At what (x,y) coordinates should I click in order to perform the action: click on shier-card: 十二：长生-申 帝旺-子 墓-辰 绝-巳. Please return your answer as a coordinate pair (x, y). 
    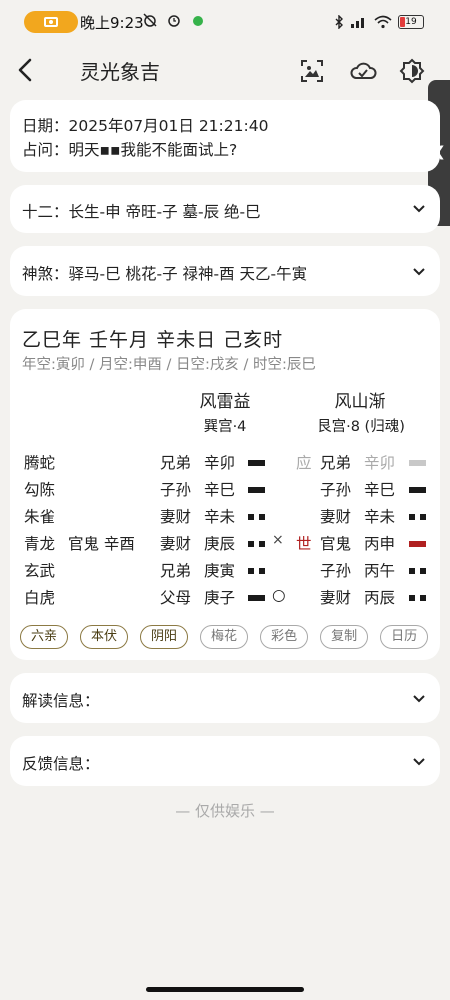
    Looking at the image, I should click on (225, 209).